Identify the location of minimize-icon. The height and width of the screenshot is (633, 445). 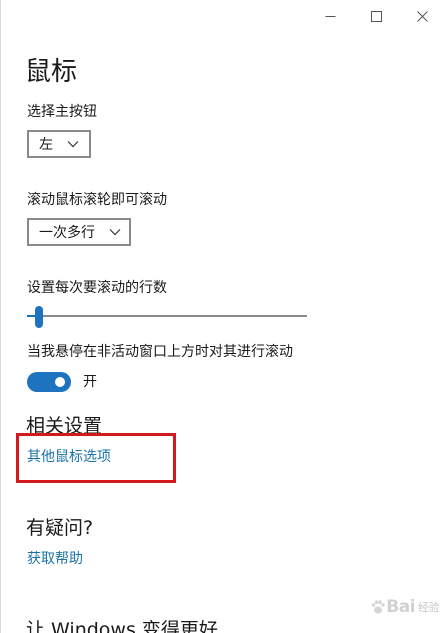
(330, 16).